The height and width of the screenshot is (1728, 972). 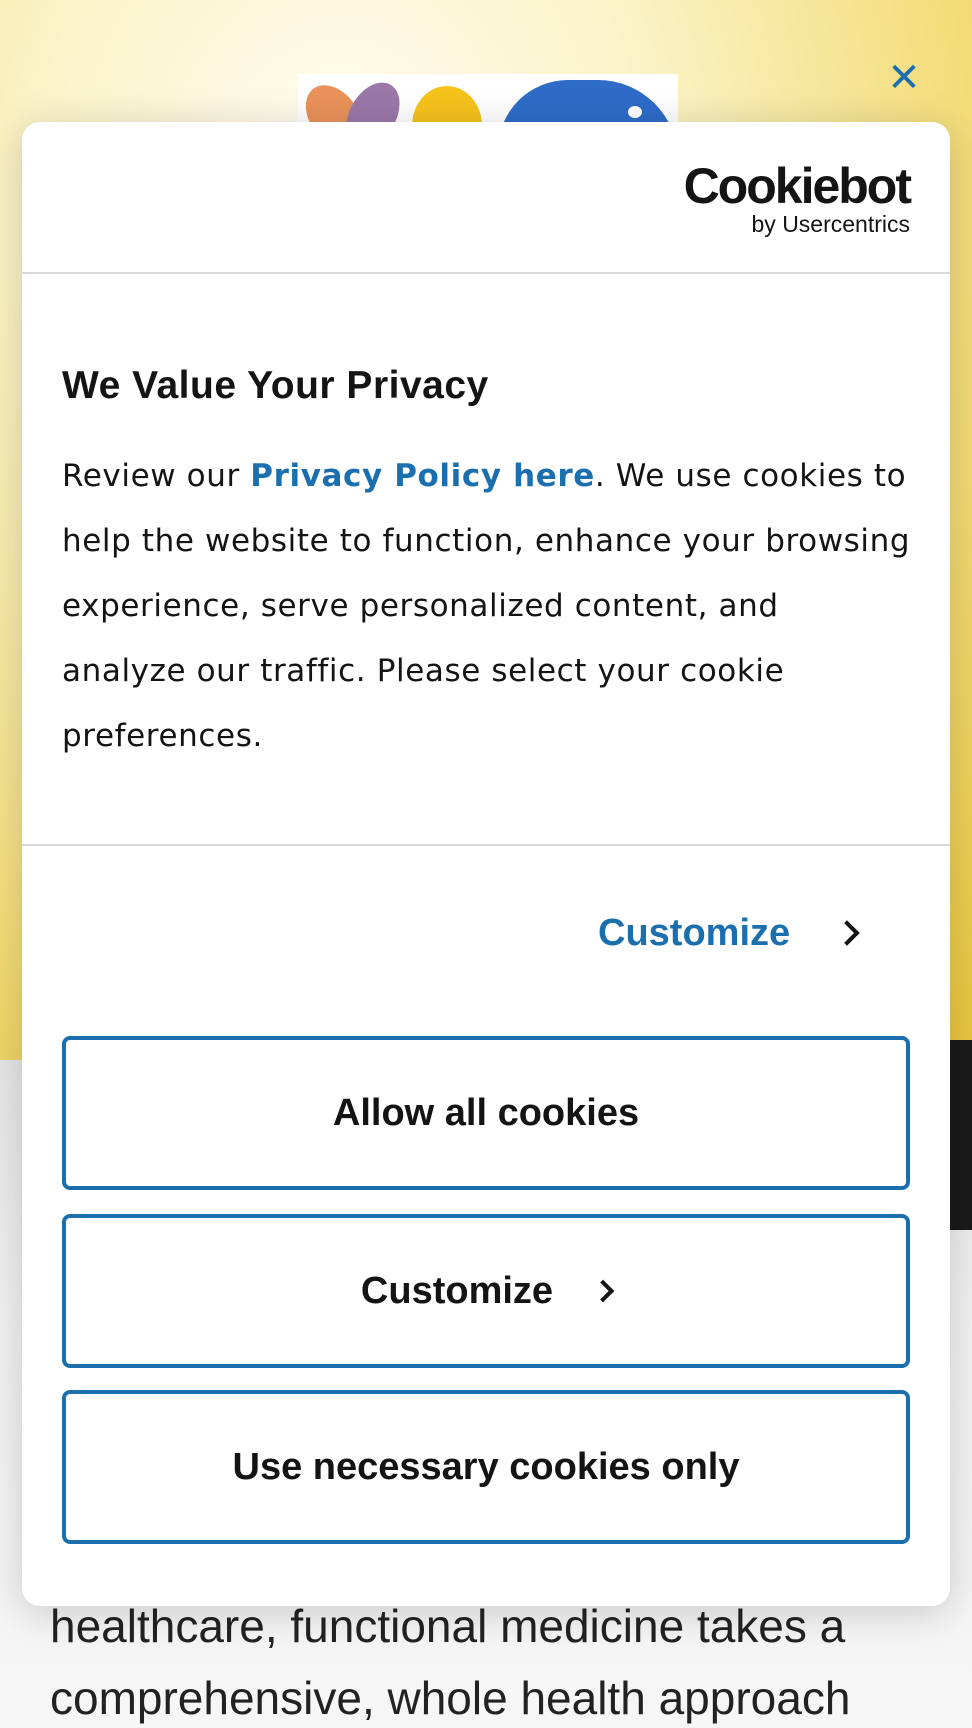 What do you see at coordinates (635, 112) in the screenshot?
I see `whale-eye-shape` at bounding box center [635, 112].